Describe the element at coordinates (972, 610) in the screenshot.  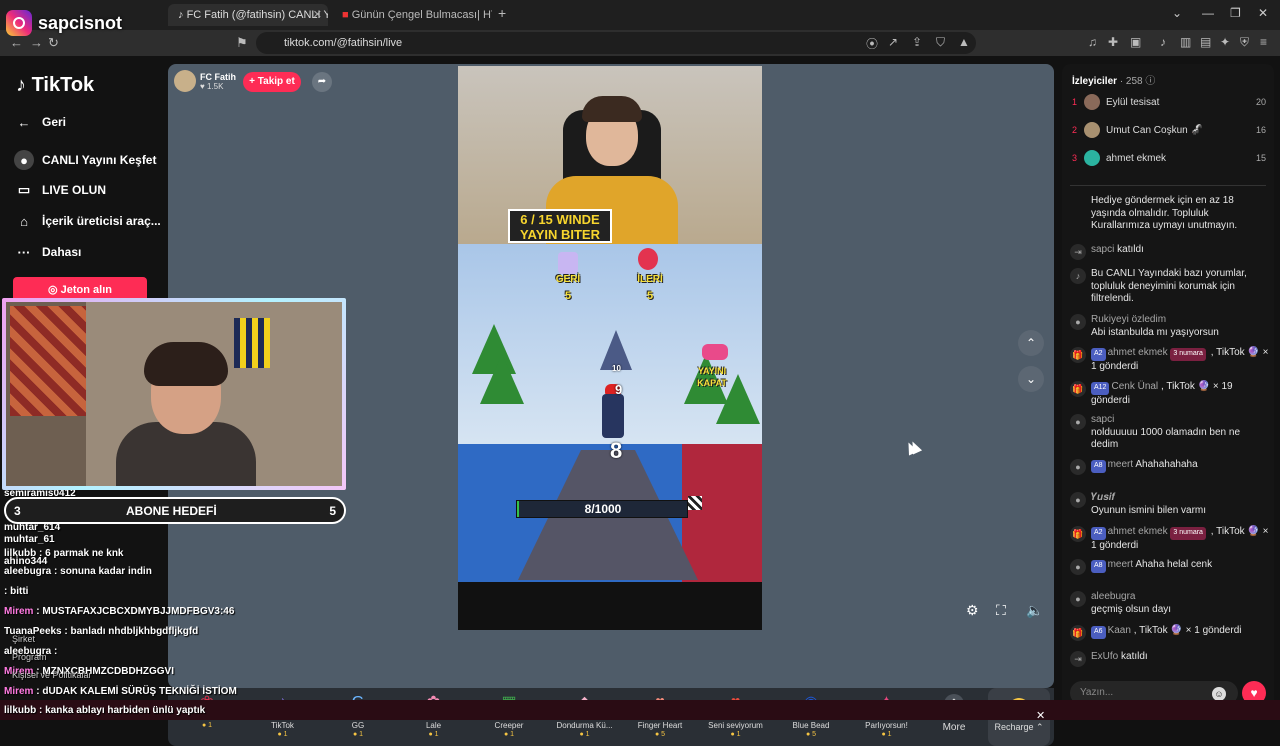
I see `settings-gear-icon: ⚙` at that location.